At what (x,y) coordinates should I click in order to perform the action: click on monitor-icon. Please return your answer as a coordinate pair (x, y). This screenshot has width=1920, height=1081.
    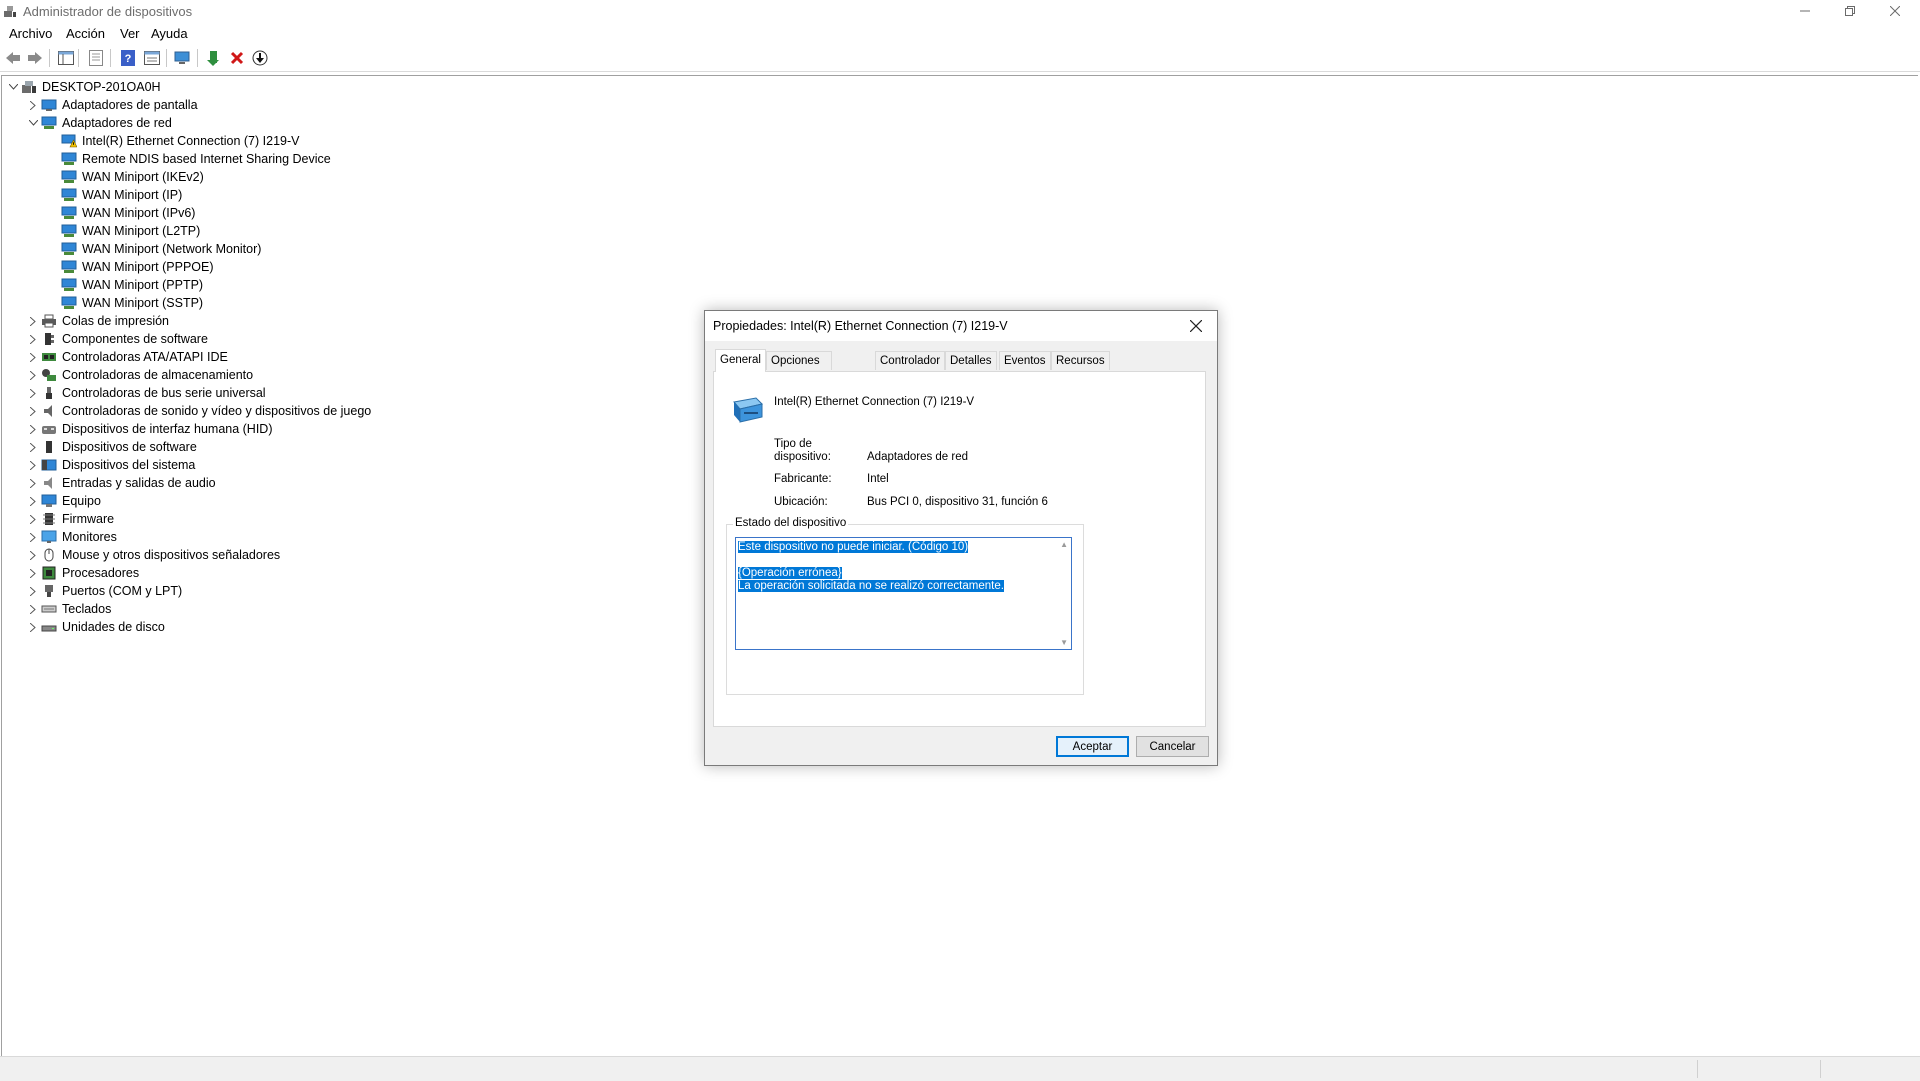
    Looking at the image, I should click on (49, 537).